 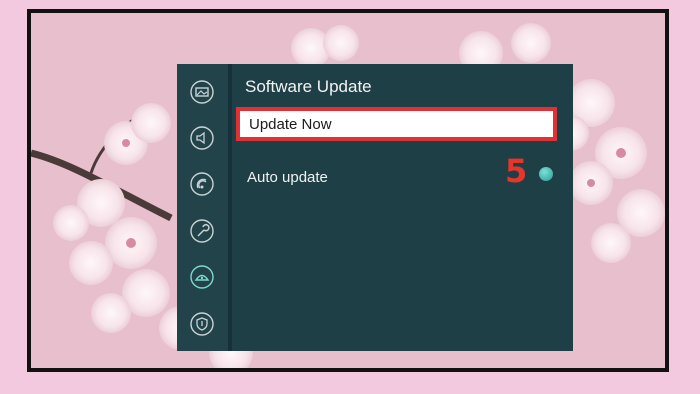 What do you see at coordinates (202, 324) in the screenshot?
I see `shield-icon` at bounding box center [202, 324].